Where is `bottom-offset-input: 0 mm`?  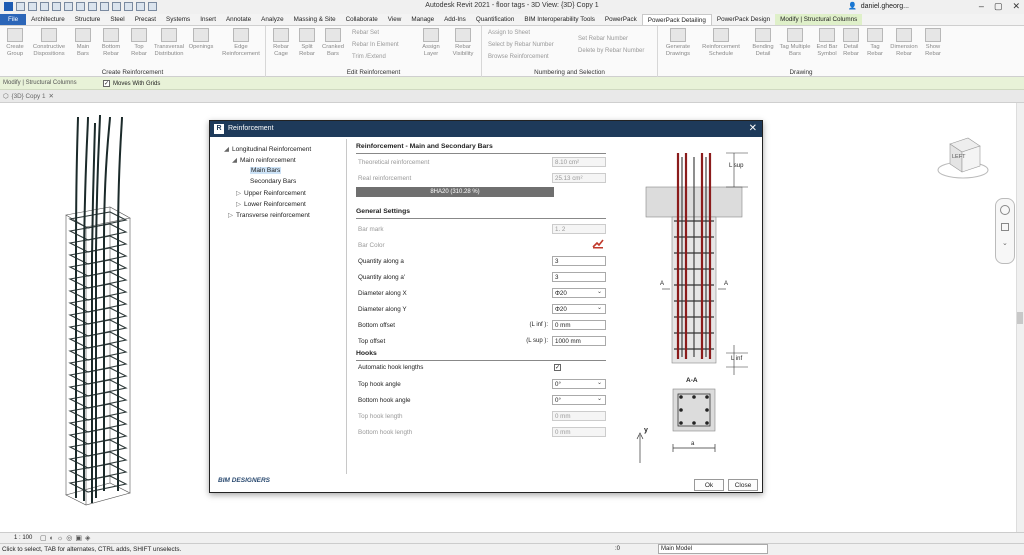
bottom-offset-input: 0 mm is located at coordinates (579, 325).